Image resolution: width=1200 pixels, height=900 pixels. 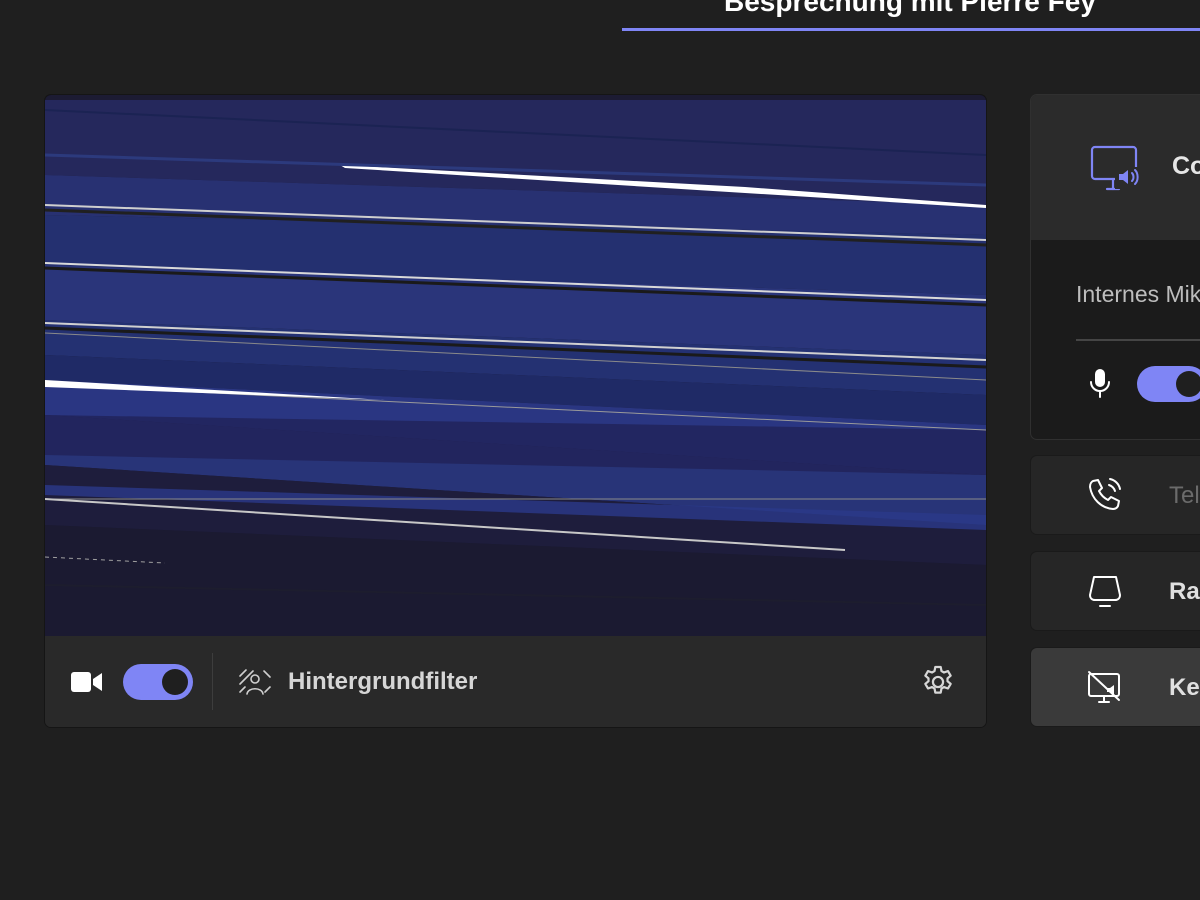 What do you see at coordinates (1184, 591) in the screenshot?
I see `room-audio-label: Raumaudio` at bounding box center [1184, 591].